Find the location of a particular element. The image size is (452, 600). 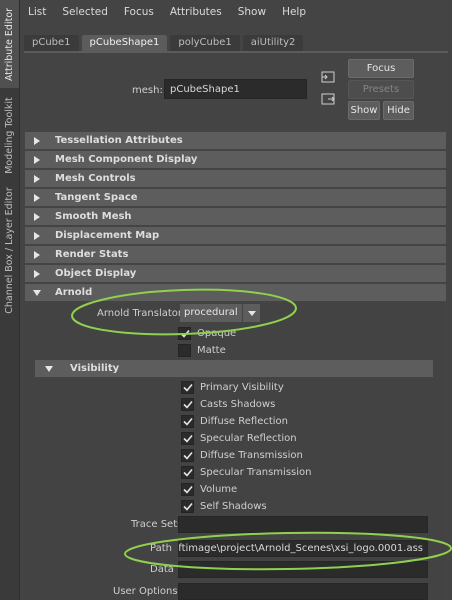

menu-list: List is located at coordinates (37, 12).